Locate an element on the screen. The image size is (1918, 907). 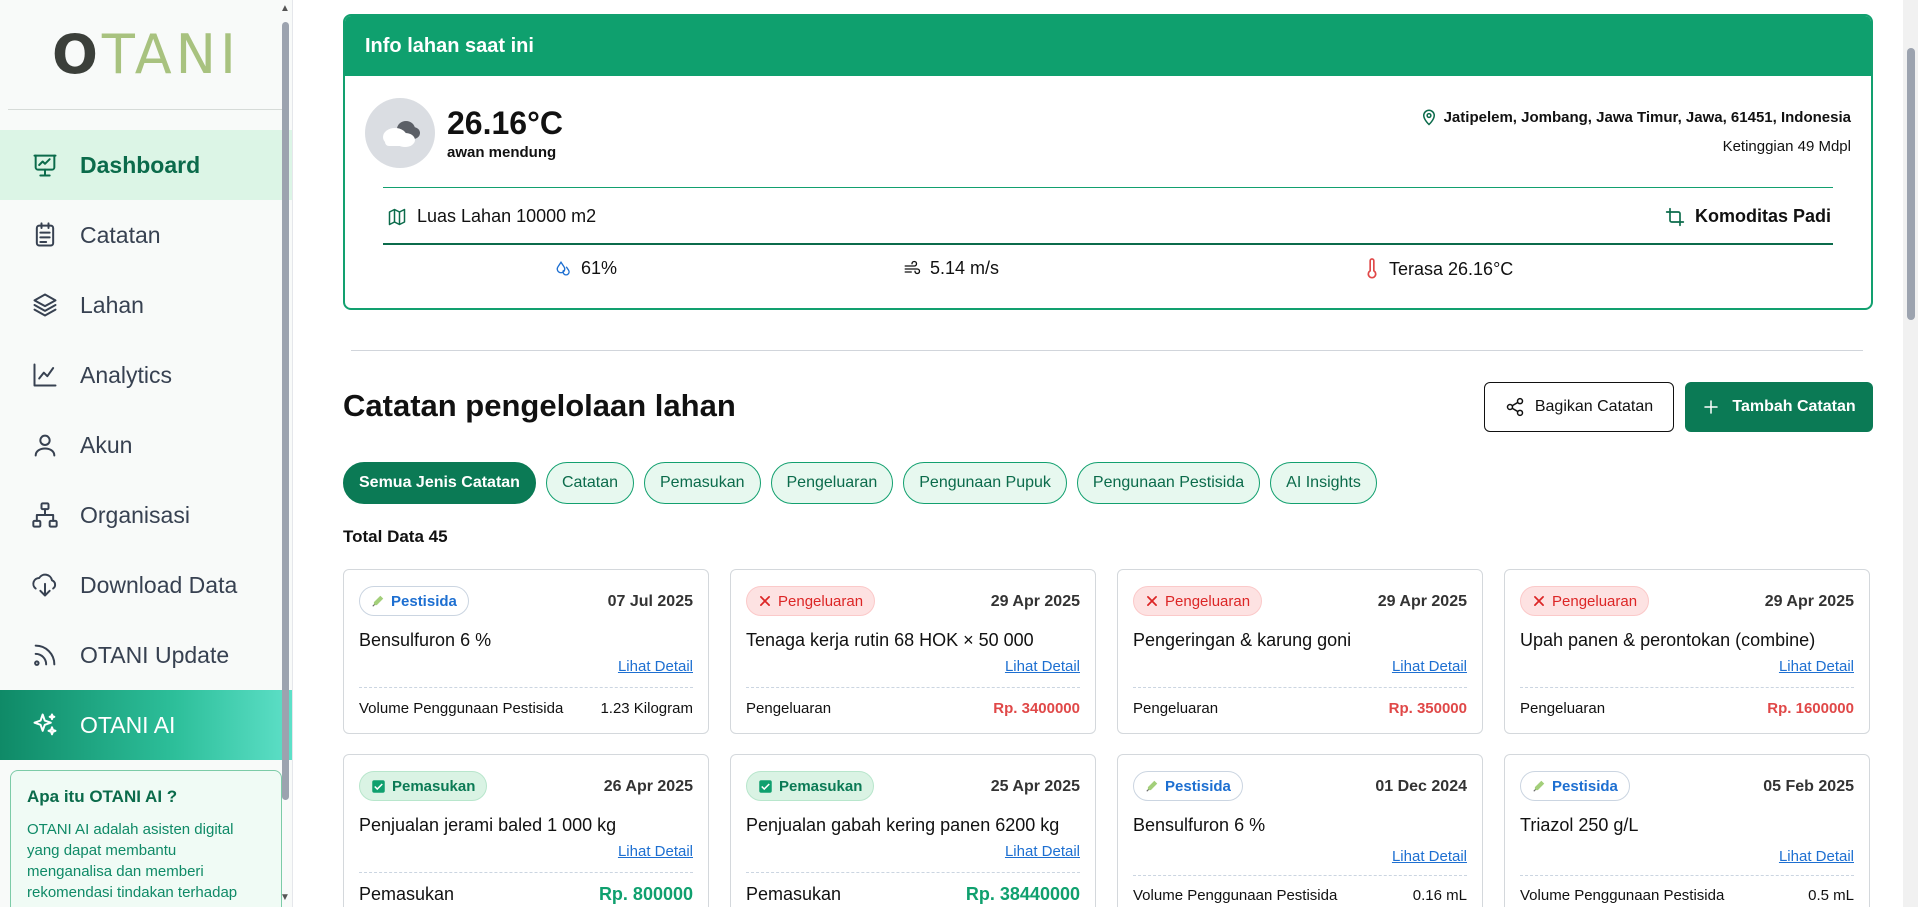
humidity-value: 61% is located at coordinates (599, 268).